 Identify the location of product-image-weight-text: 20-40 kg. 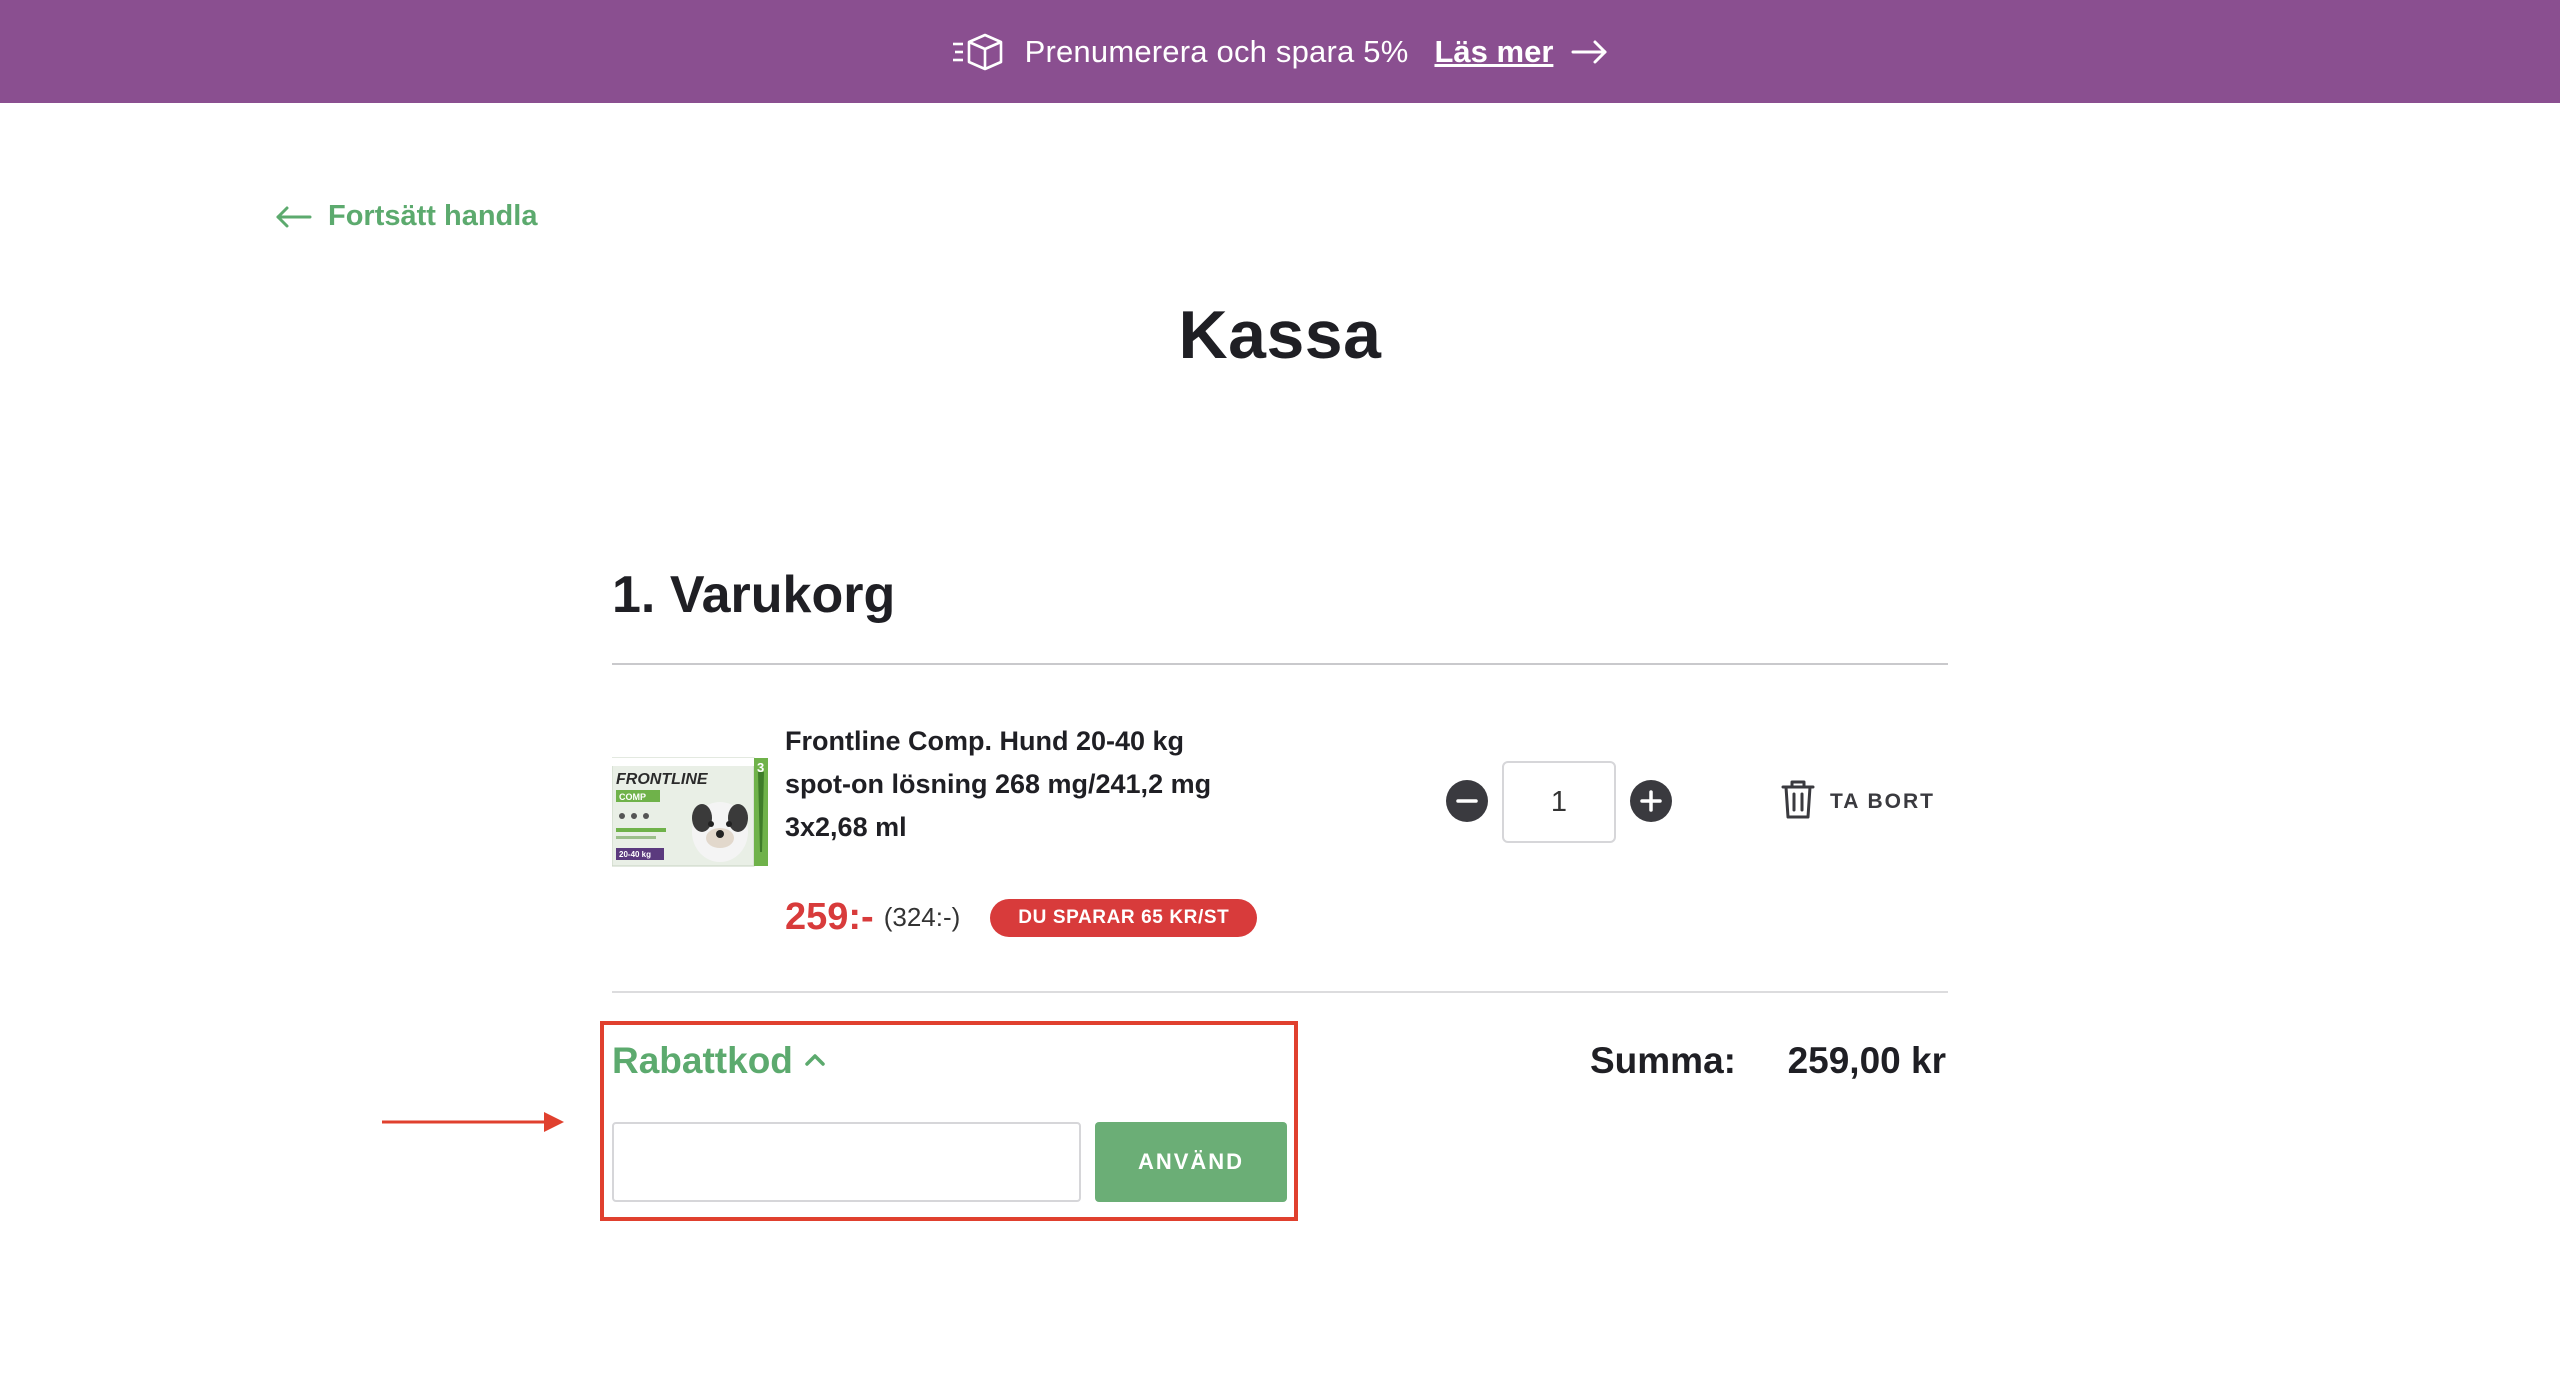
(635, 854).